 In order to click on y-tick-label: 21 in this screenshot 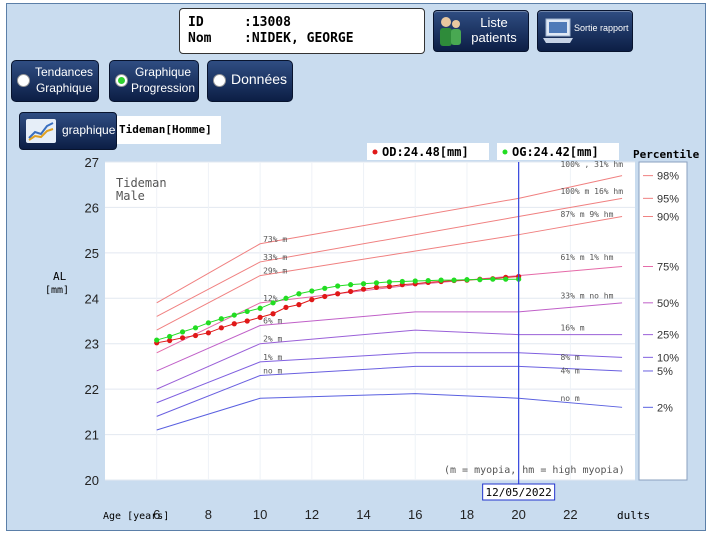, I will do `click(92, 435)`.